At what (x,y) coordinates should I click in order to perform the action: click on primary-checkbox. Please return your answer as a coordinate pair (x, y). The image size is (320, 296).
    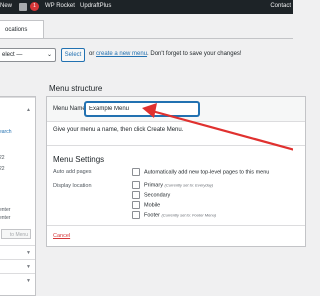
    Looking at the image, I should click on (136, 185).